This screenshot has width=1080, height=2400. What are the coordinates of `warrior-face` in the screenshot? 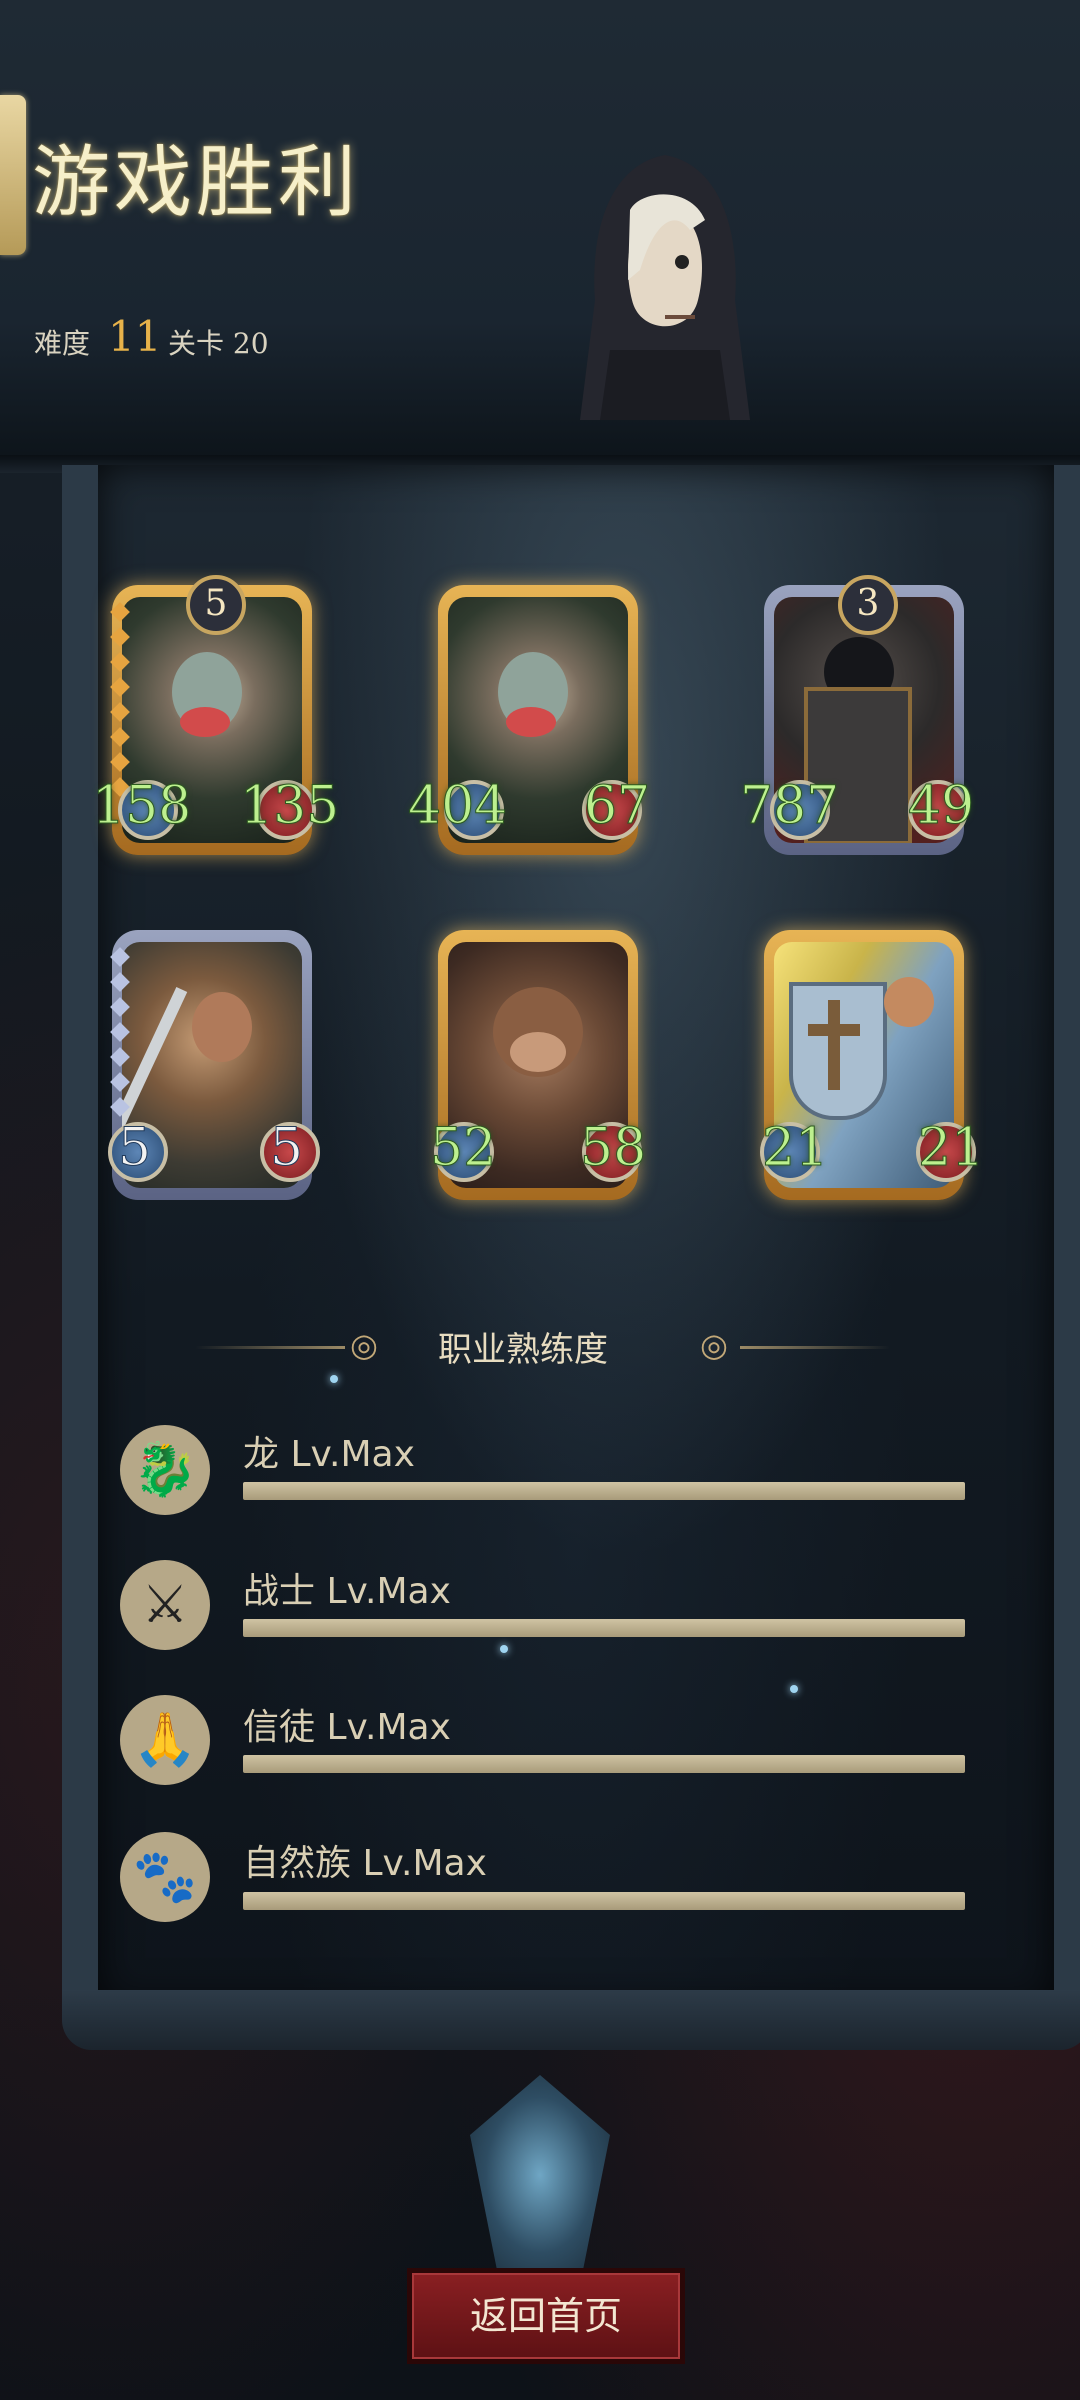 It's located at (222, 1027).